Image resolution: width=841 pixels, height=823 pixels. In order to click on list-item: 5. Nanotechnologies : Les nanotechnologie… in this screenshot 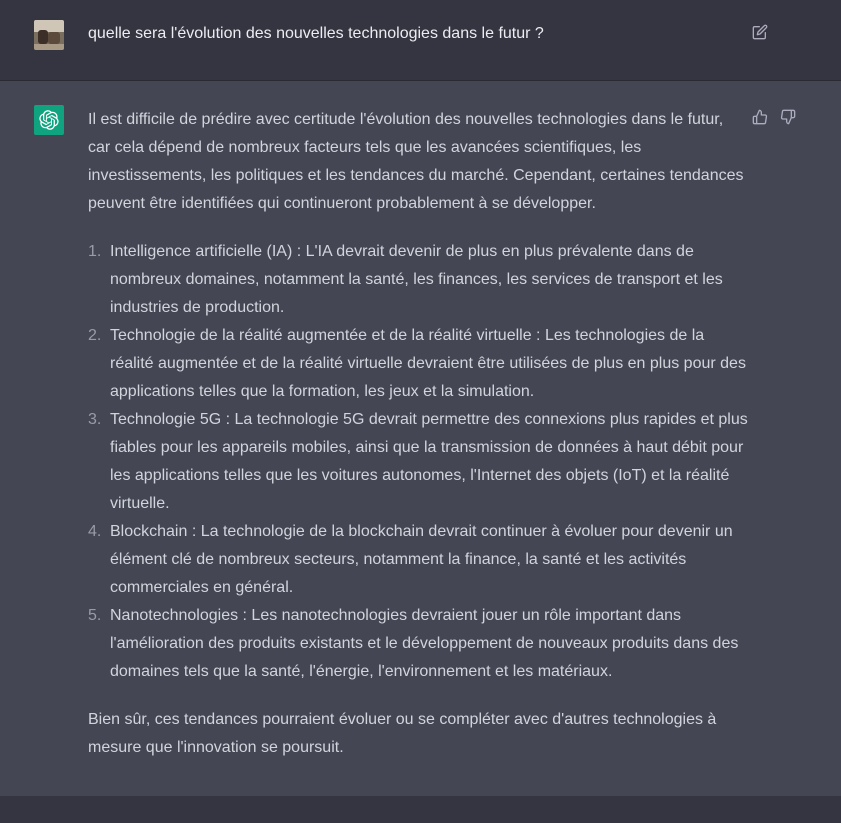, I will do `click(418, 644)`.